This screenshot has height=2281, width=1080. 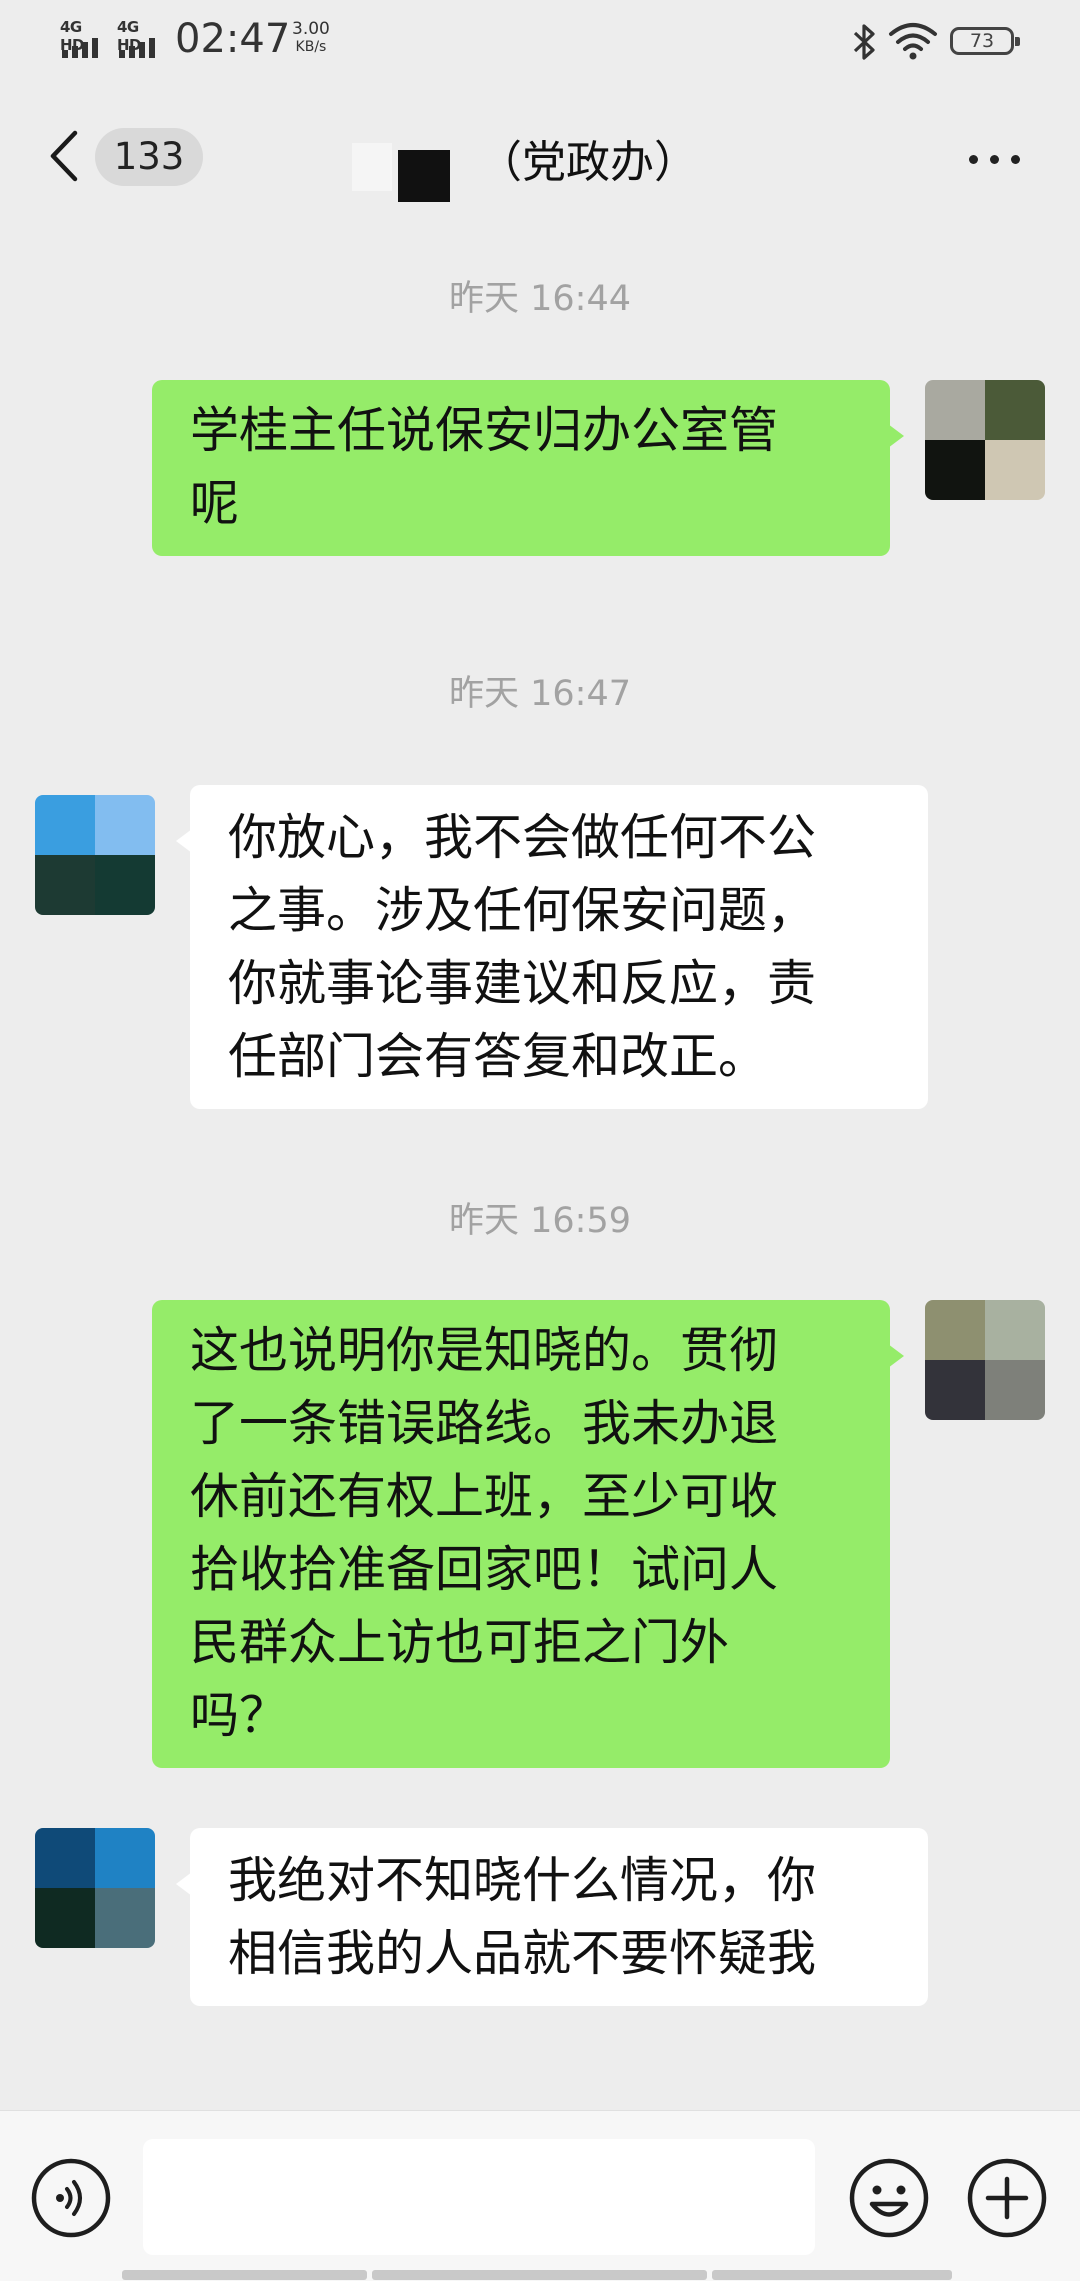 I want to click on message-input, so click(x=479, y=2197).